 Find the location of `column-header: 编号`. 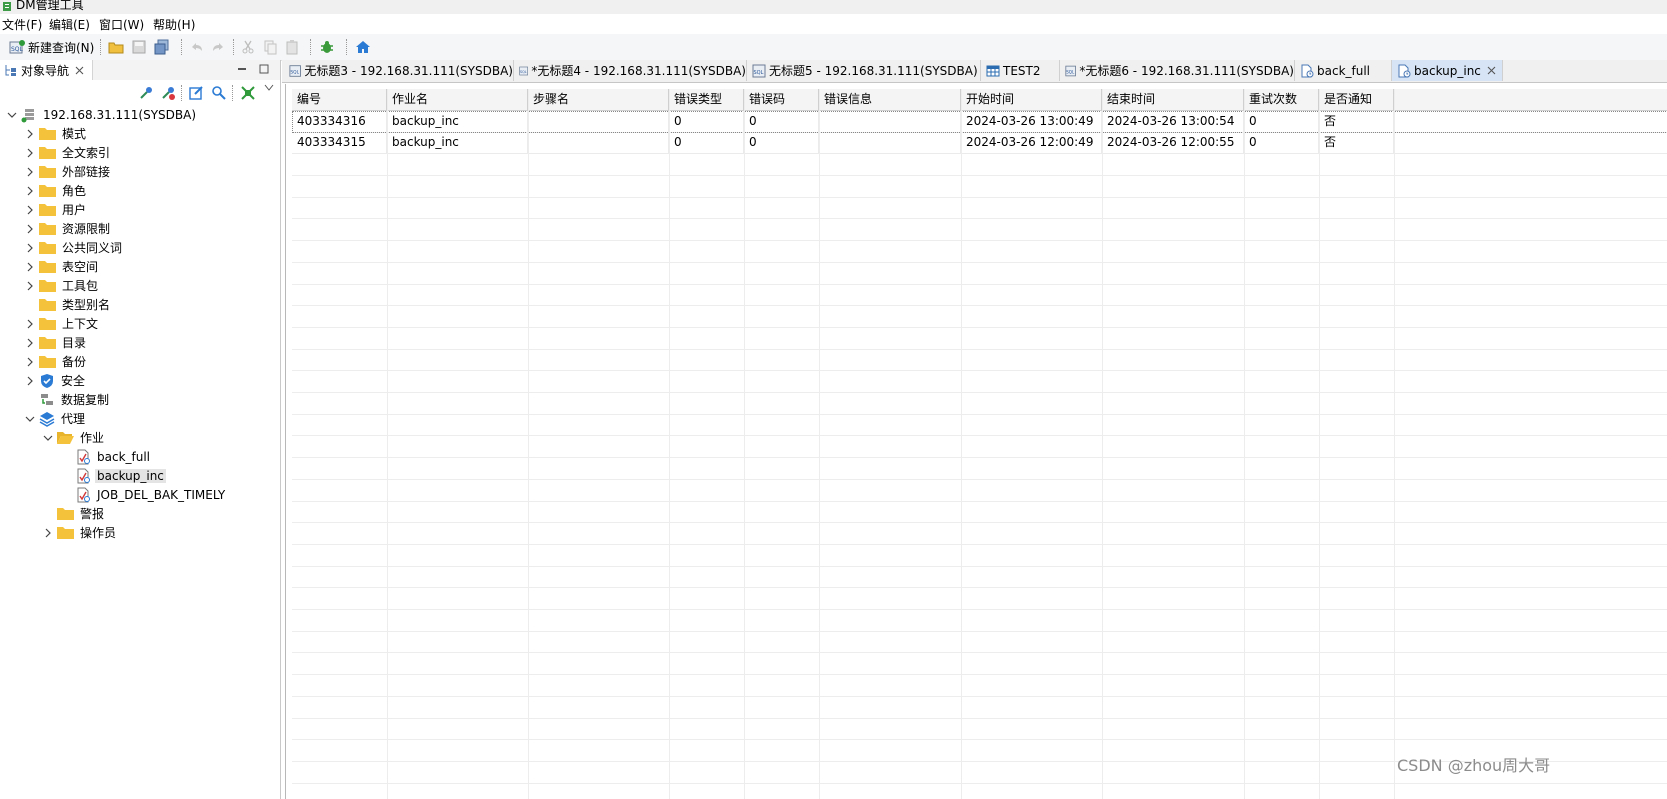

column-header: 编号 is located at coordinates (339, 99).